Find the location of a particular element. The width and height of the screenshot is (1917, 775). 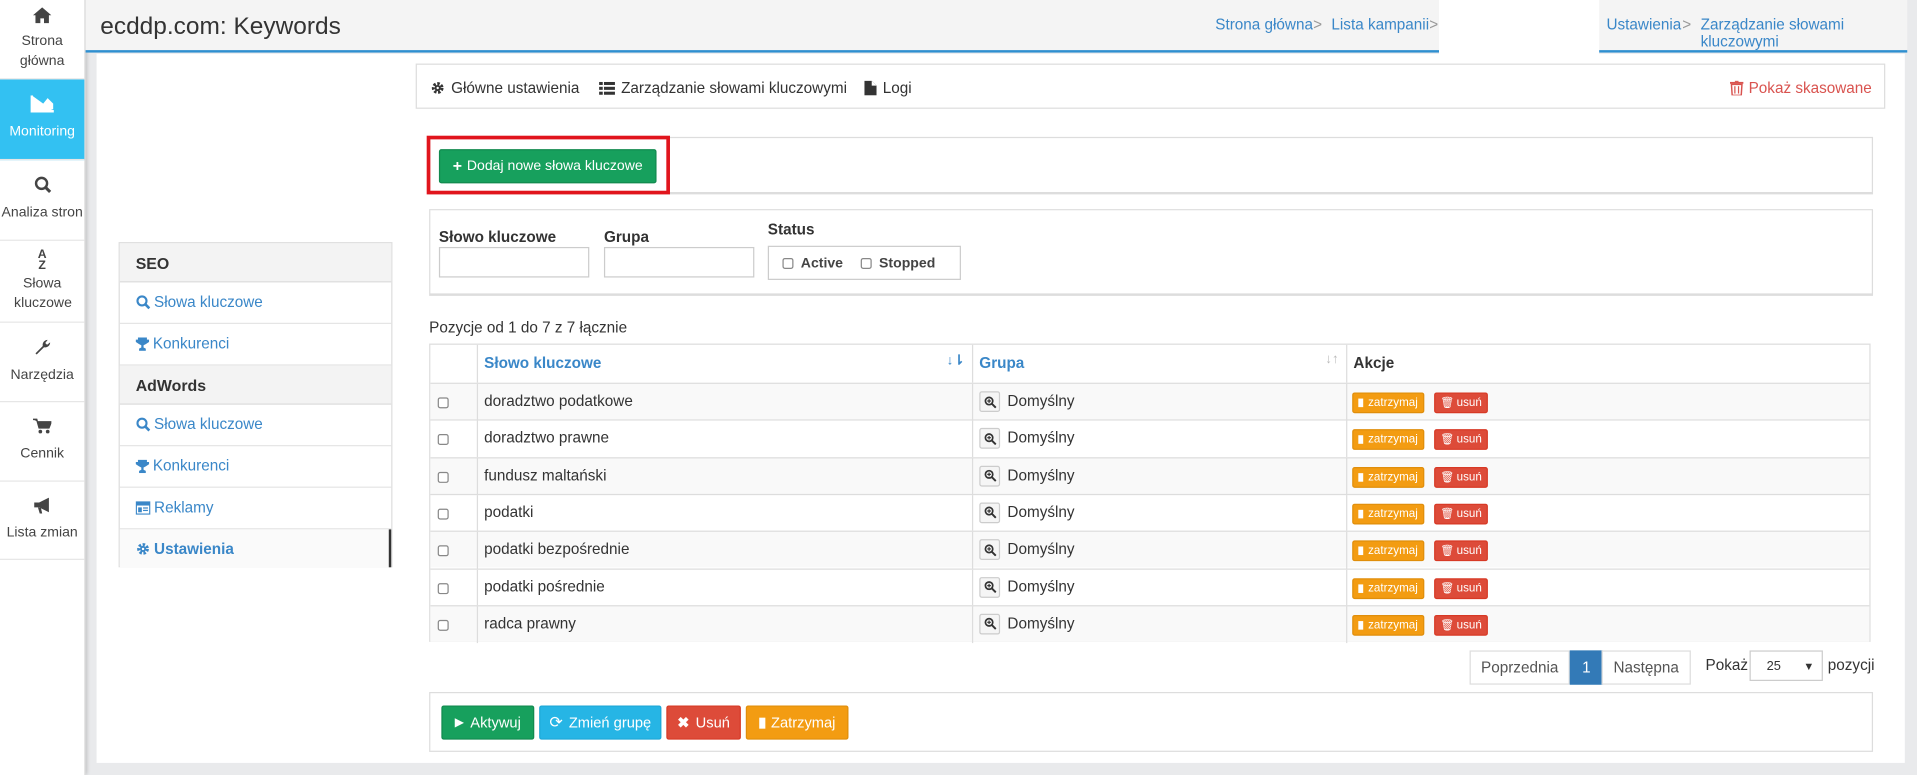

header-keyword: Słowo kluczowe ↓⇂ is located at coordinates (726, 363).